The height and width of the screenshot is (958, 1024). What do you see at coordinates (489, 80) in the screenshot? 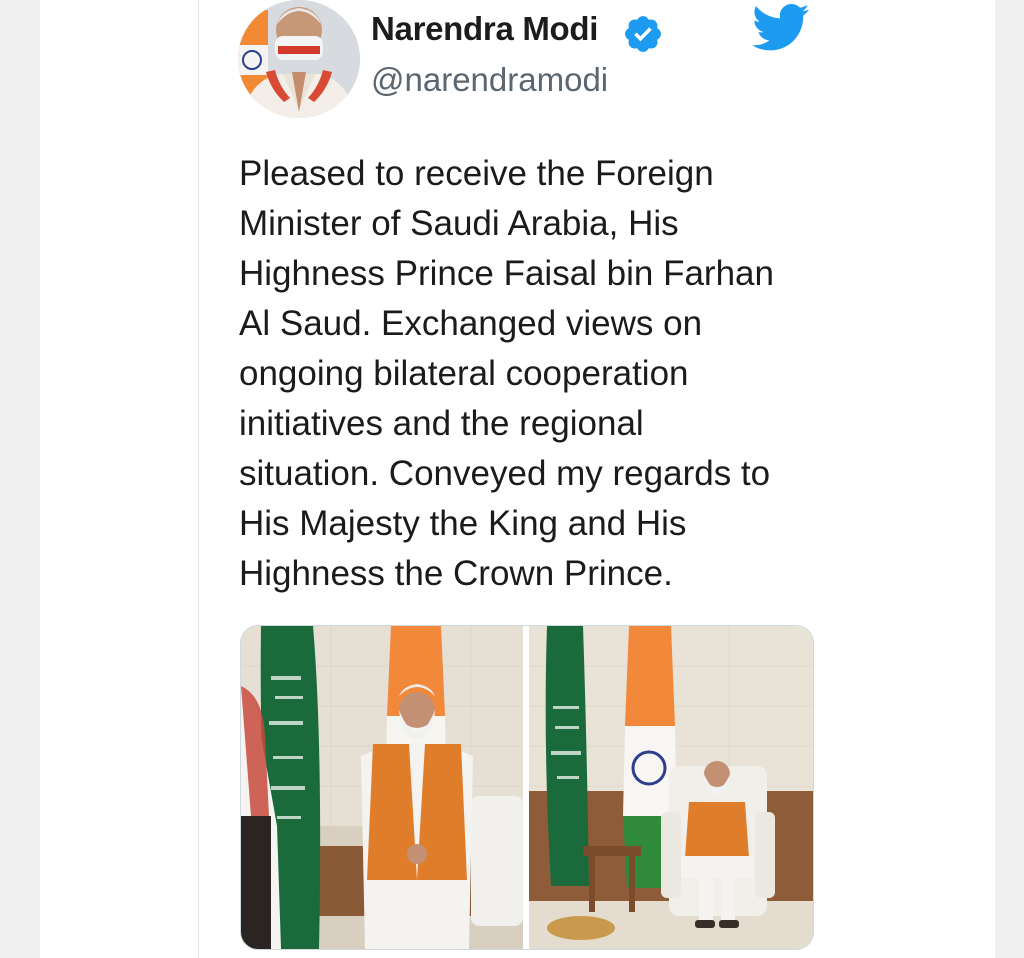
I see `author-handle: @narendramodi` at bounding box center [489, 80].